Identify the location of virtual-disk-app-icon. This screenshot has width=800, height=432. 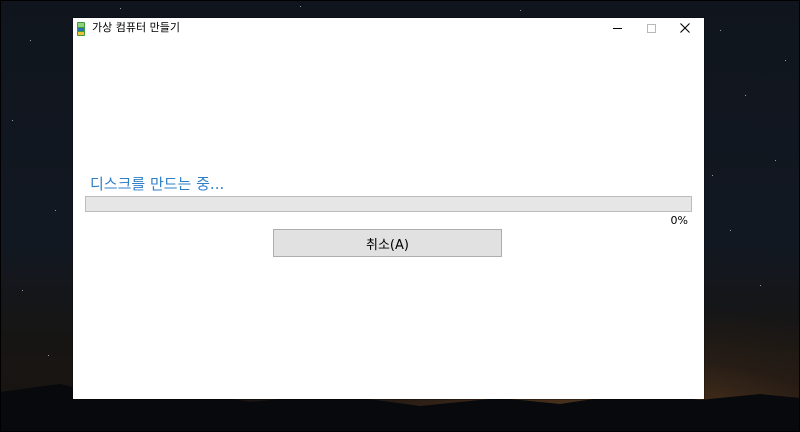
(81, 28).